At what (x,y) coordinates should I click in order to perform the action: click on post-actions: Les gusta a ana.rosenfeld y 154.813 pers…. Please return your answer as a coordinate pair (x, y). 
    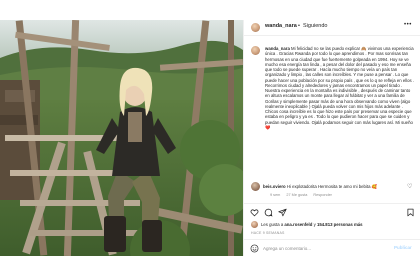
    Looking at the image, I should click on (332, 229).